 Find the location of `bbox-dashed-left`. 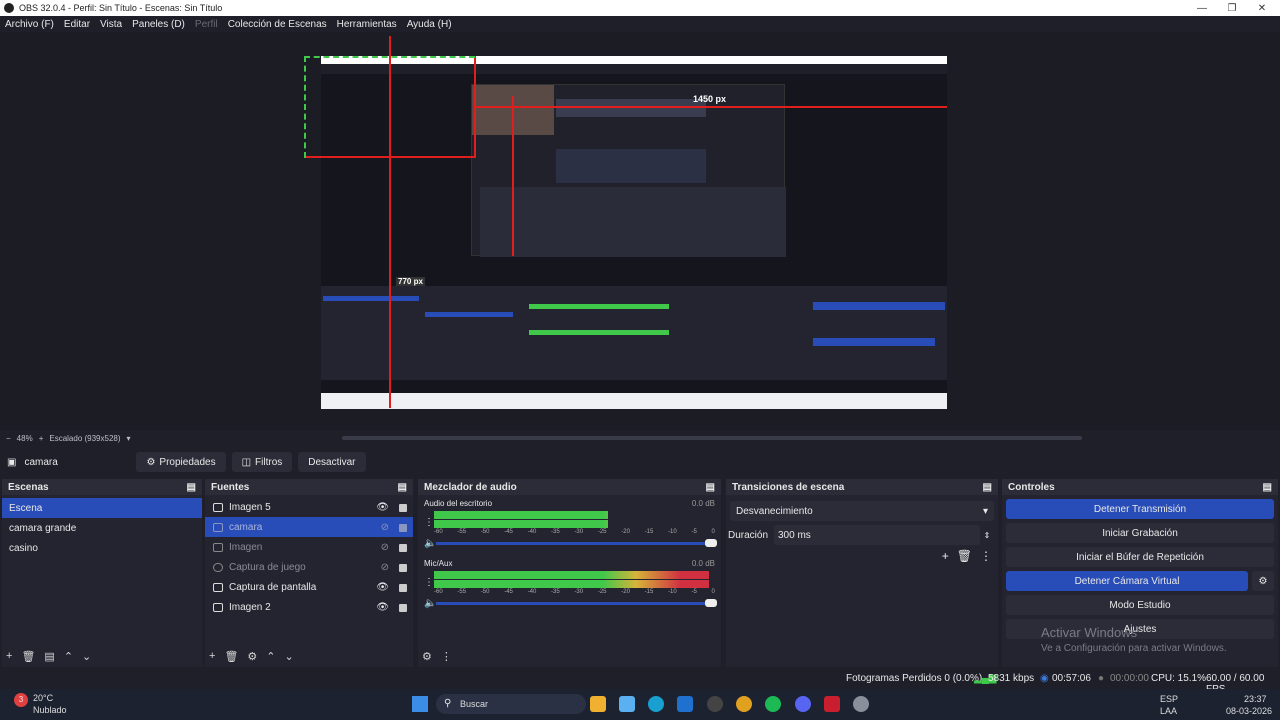

bbox-dashed-left is located at coordinates (305, 107).